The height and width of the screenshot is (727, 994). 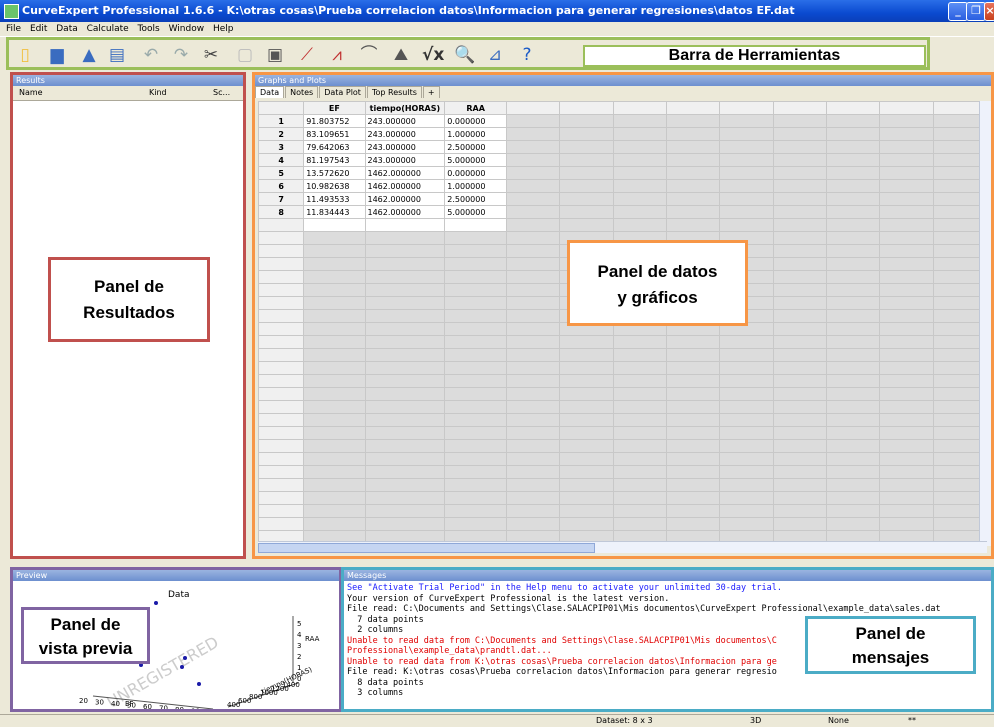 What do you see at coordinates (149, 29) in the screenshot?
I see `menu-tools: Tools` at bounding box center [149, 29].